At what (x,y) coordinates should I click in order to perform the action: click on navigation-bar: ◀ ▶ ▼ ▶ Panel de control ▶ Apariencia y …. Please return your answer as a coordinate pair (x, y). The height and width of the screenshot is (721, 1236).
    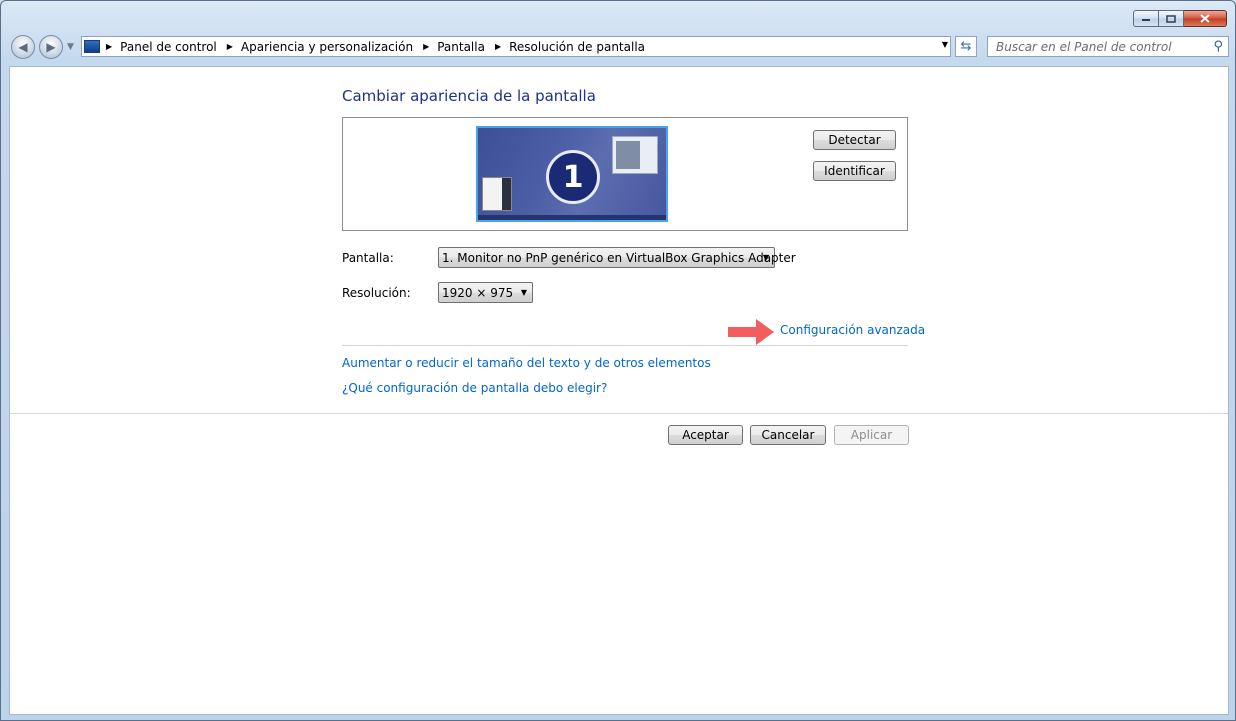
    Looking at the image, I should click on (619, 47).